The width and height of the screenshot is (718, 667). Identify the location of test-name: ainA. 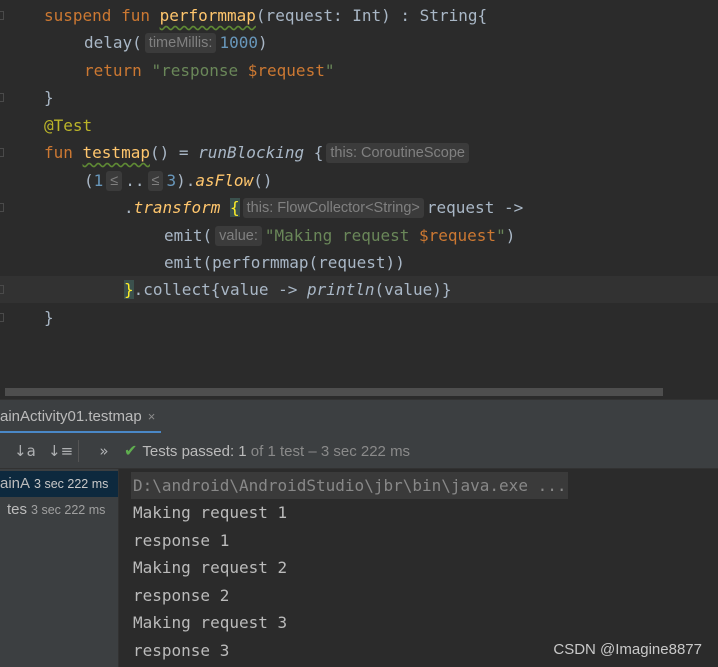
(15, 483).